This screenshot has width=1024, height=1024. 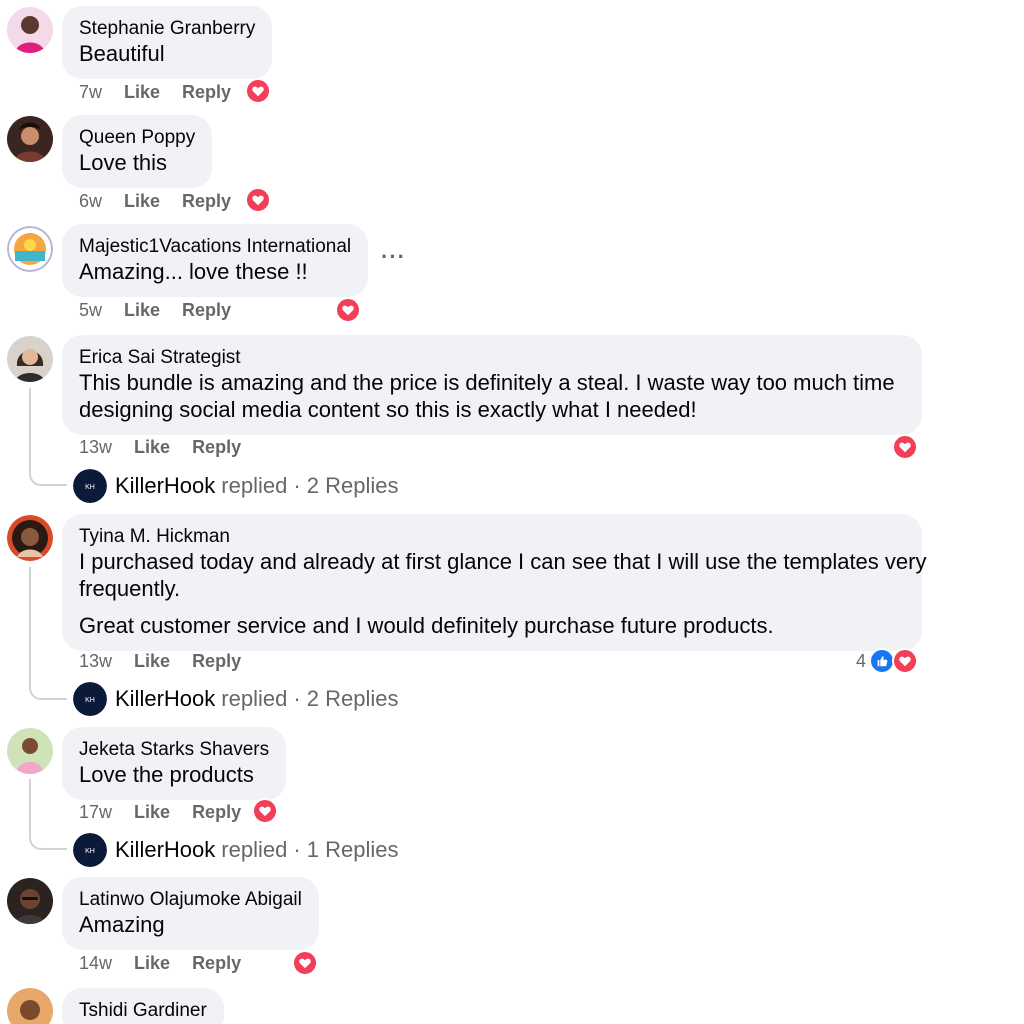 What do you see at coordinates (90, 201) in the screenshot?
I see `comment-time: 6w` at bounding box center [90, 201].